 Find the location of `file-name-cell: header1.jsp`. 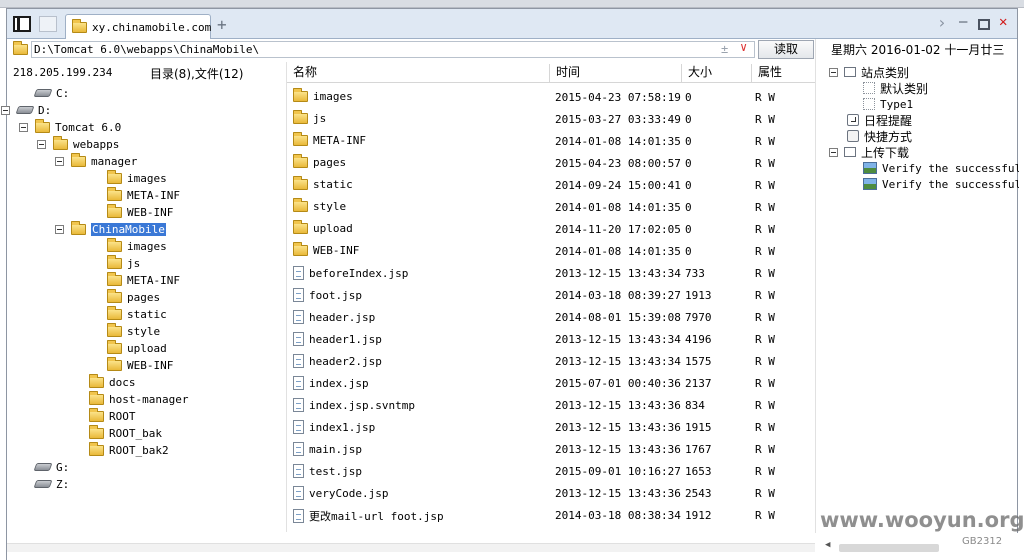

file-name-cell: header1.jsp is located at coordinates (337, 339).